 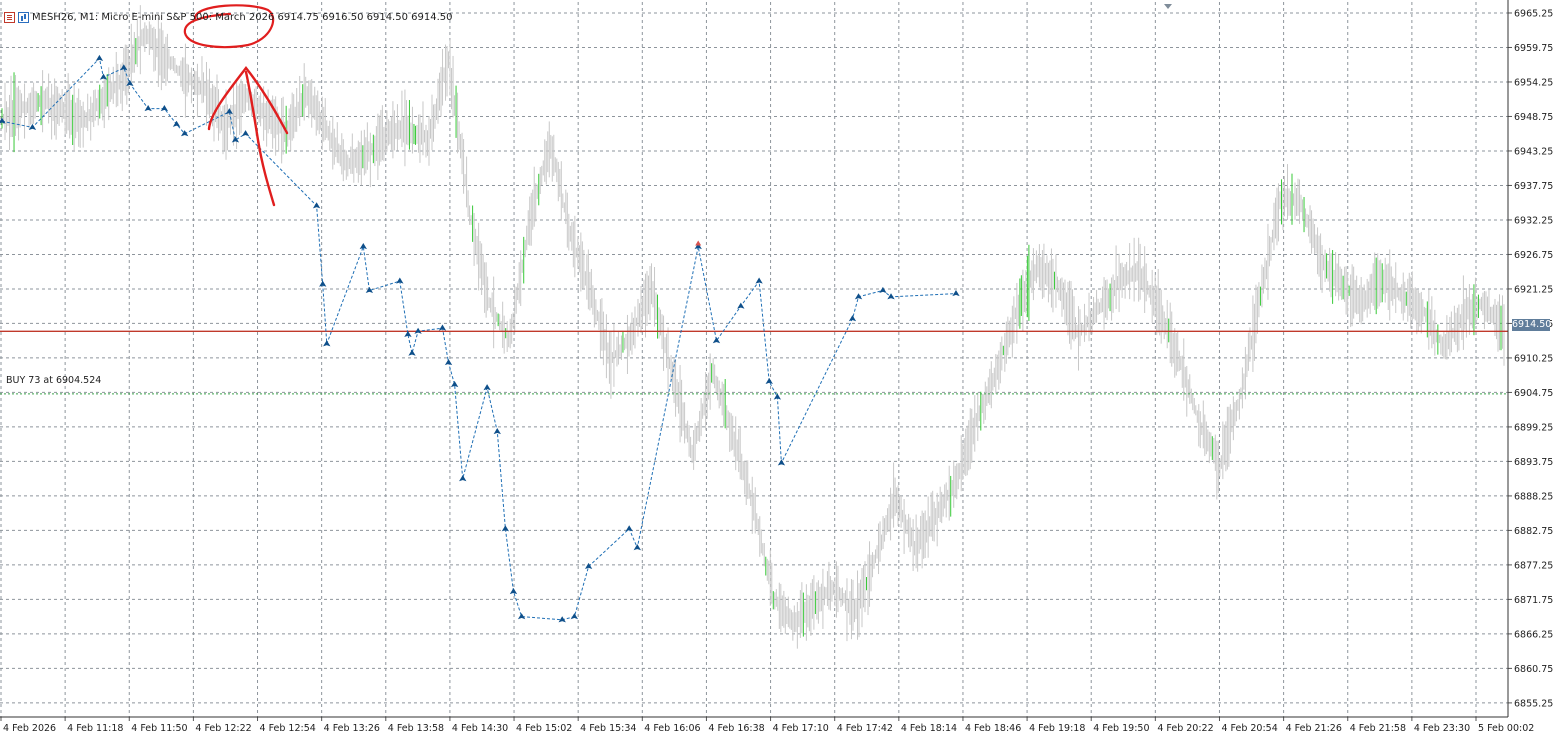 What do you see at coordinates (736, 728) in the screenshot?
I see `x-tick-label: 4 Feb 16:38` at bounding box center [736, 728].